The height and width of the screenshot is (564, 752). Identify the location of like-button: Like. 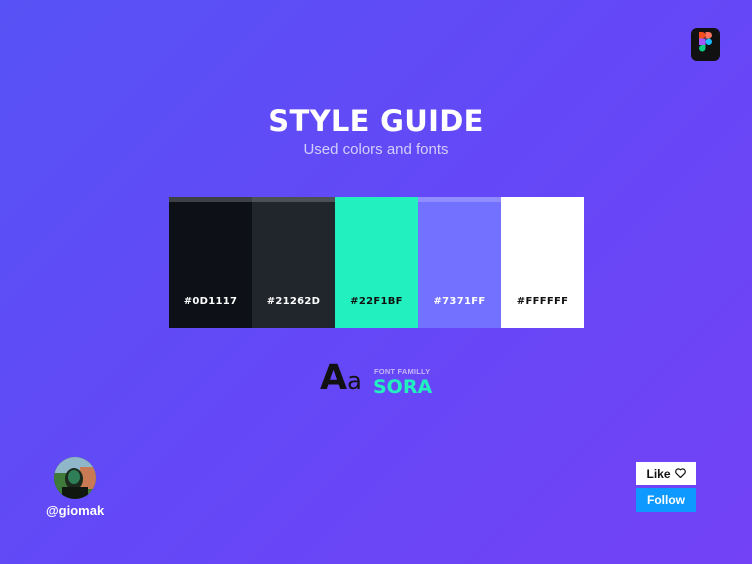
(666, 473).